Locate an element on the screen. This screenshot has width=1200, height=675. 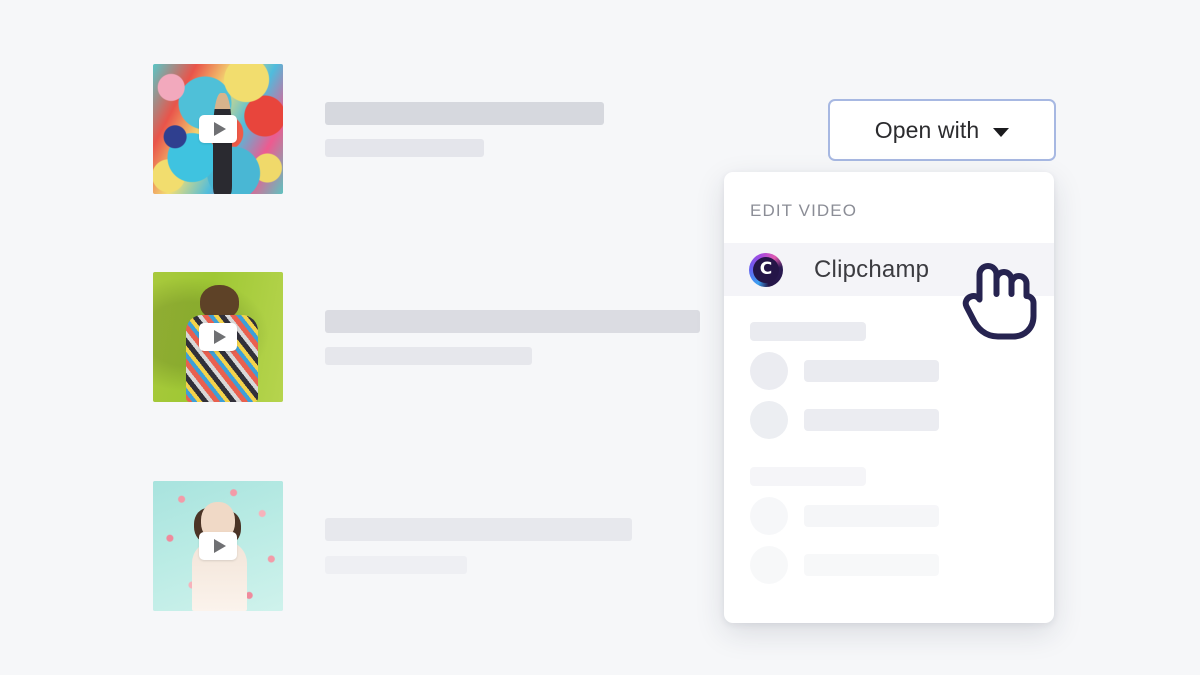
chevron-down-icon is located at coordinates (1001, 132).